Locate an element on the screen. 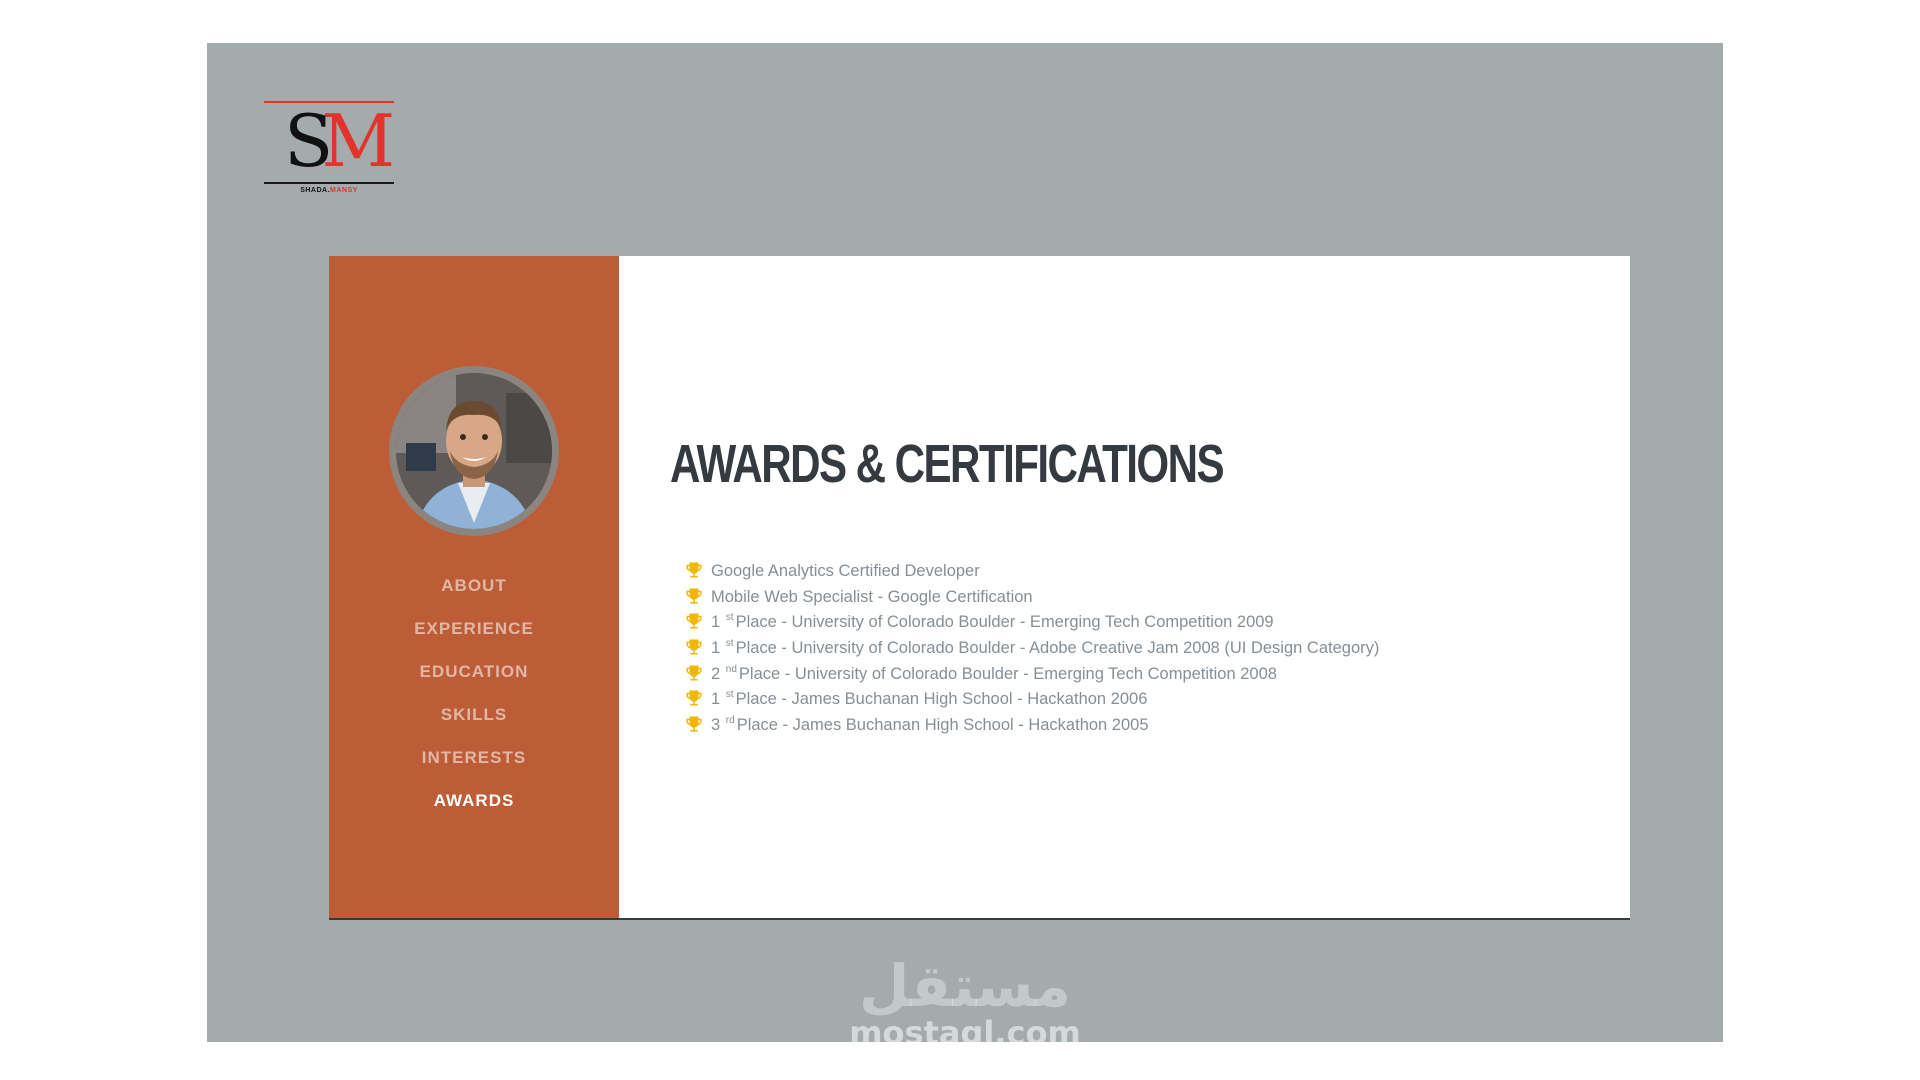 Image resolution: width=1920 pixels, height=1080 pixels. logo-subtitle-dark: SHADA. is located at coordinates (315, 190).